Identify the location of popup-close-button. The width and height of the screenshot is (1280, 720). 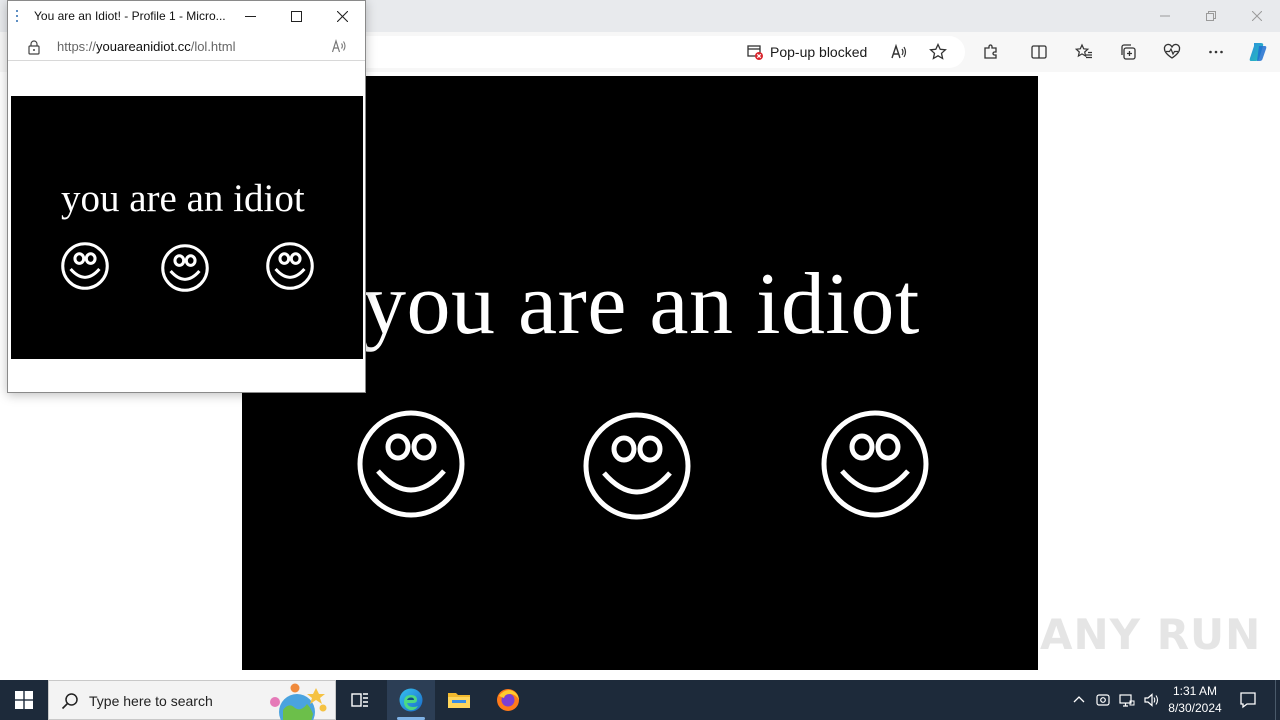
(342, 16).